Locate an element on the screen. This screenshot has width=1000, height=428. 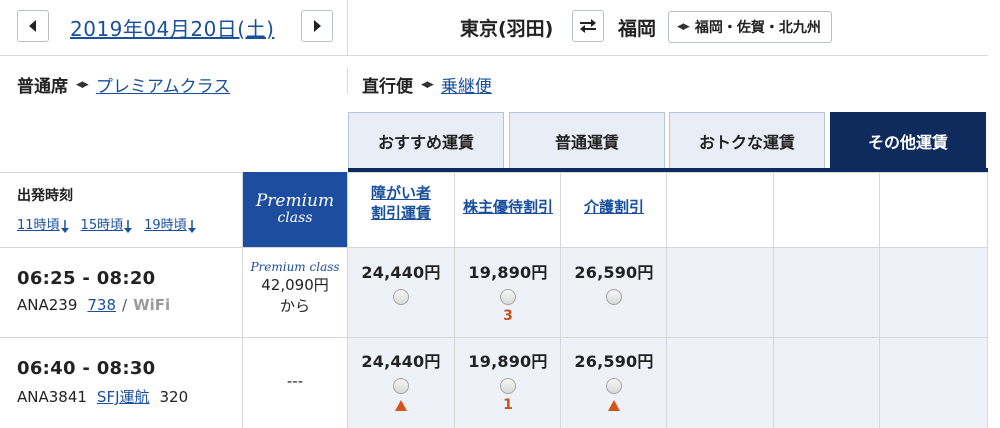
tab-recommended-fares: おすすめ運賃 is located at coordinates (426, 140).